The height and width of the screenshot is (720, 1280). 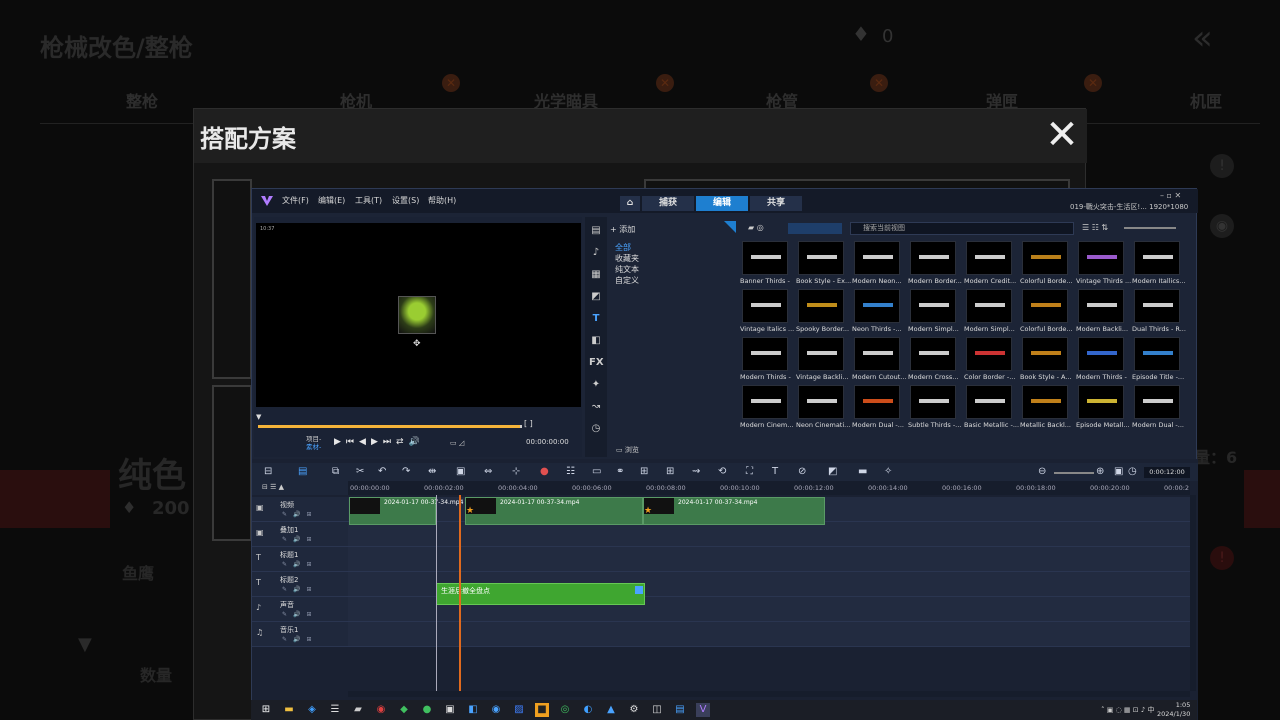 What do you see at coordinates (756, 227) in the screenshot?
I see `folder-icon: ▰ ◎` at bounding box center [756, 227].